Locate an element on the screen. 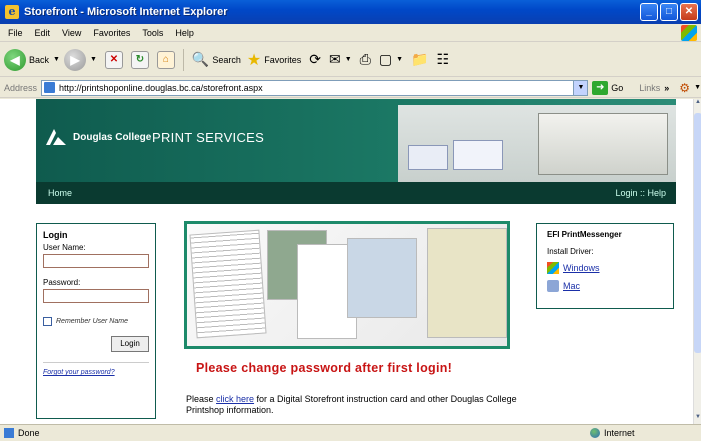 The width and height of the screenshot is (701, 441). links-button: Links is located at coordinates (649, 88).